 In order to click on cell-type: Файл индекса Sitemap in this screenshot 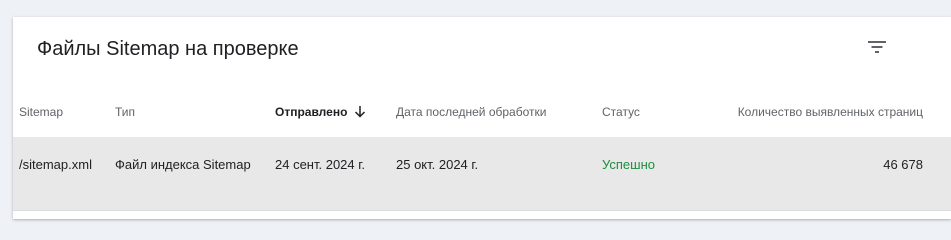, I will do `click(183, 164)`.